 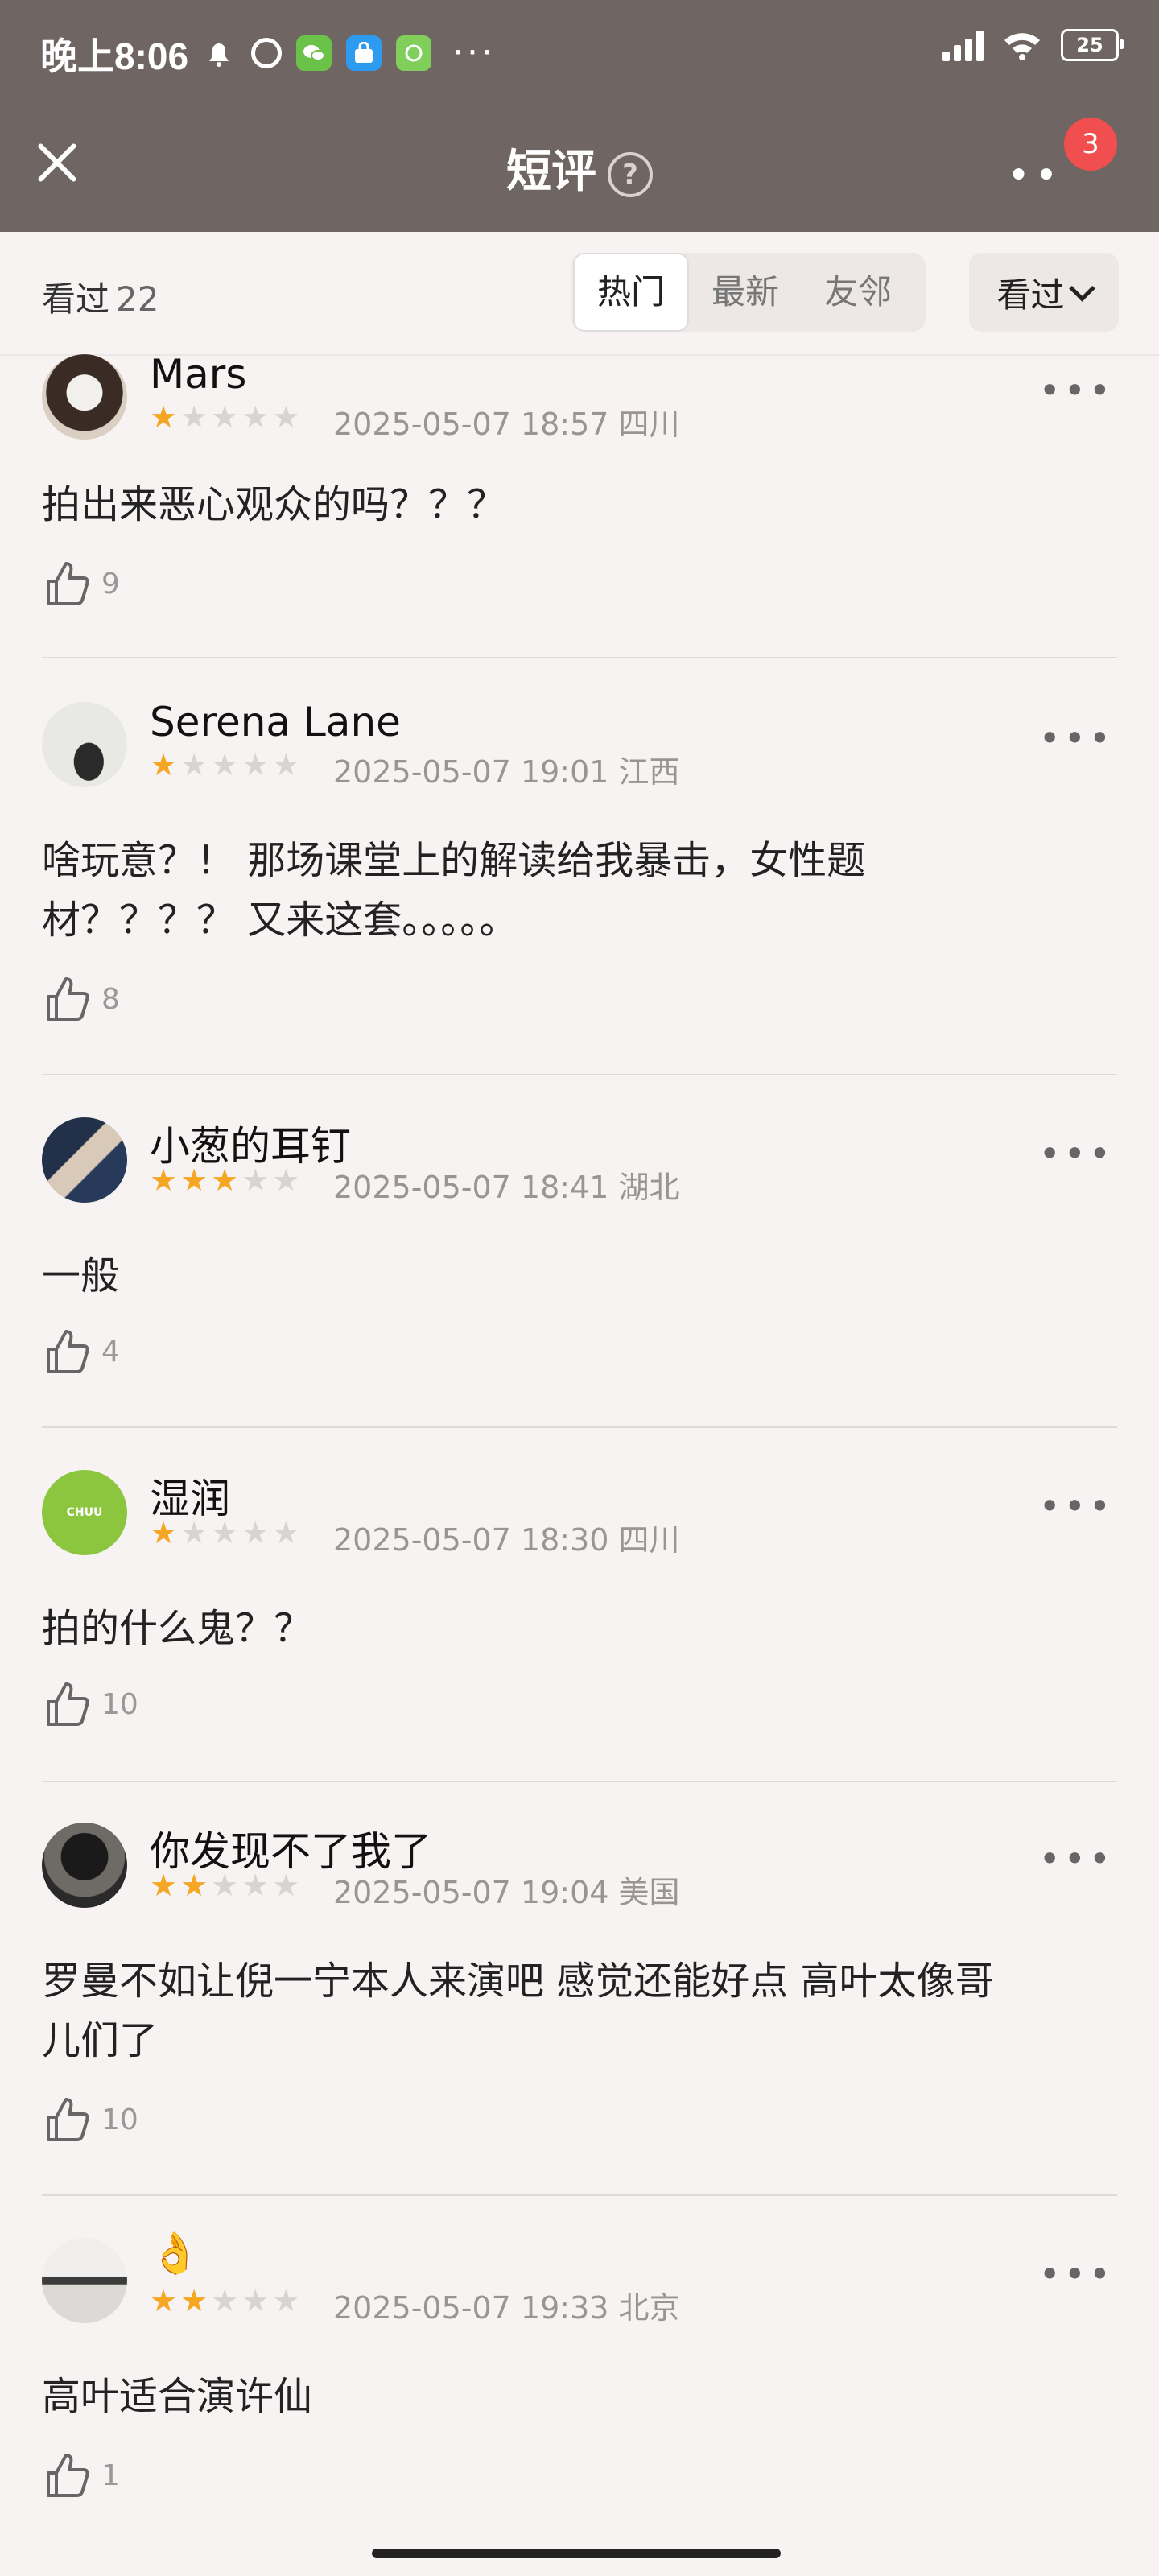 What do you see at coordinates (454, 860) in the screenshot?
I see `review-text-line: 啥玩意？！ 那场课堂上的解读给我暴击，女性题` at bounding box center [454, 860].